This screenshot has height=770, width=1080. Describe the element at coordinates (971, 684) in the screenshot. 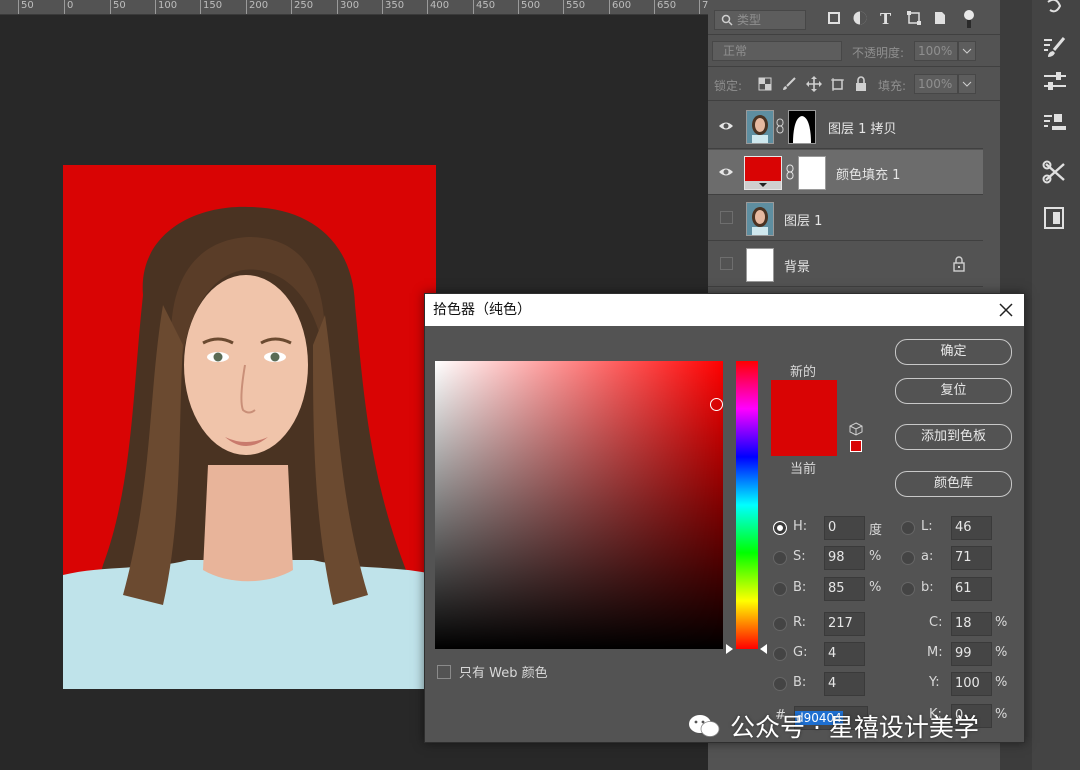

I see `y-input: 100` at that location.